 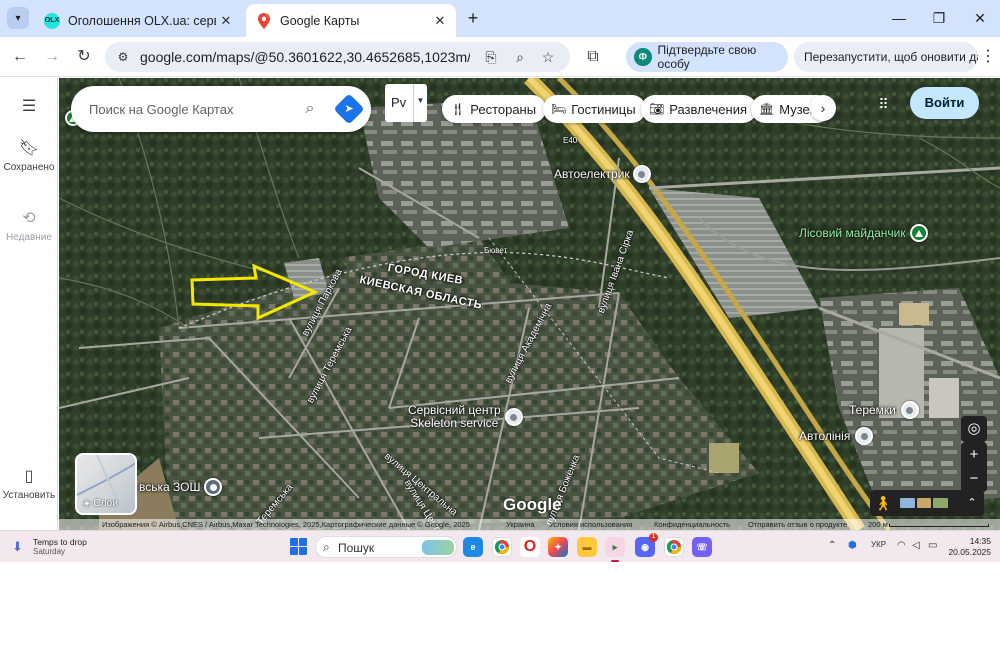 What do you see at coordinates (29, 157) in the screenshot?
I see `saved-button: 🔖︎ Сохранено` at bounding box center [29, 157].